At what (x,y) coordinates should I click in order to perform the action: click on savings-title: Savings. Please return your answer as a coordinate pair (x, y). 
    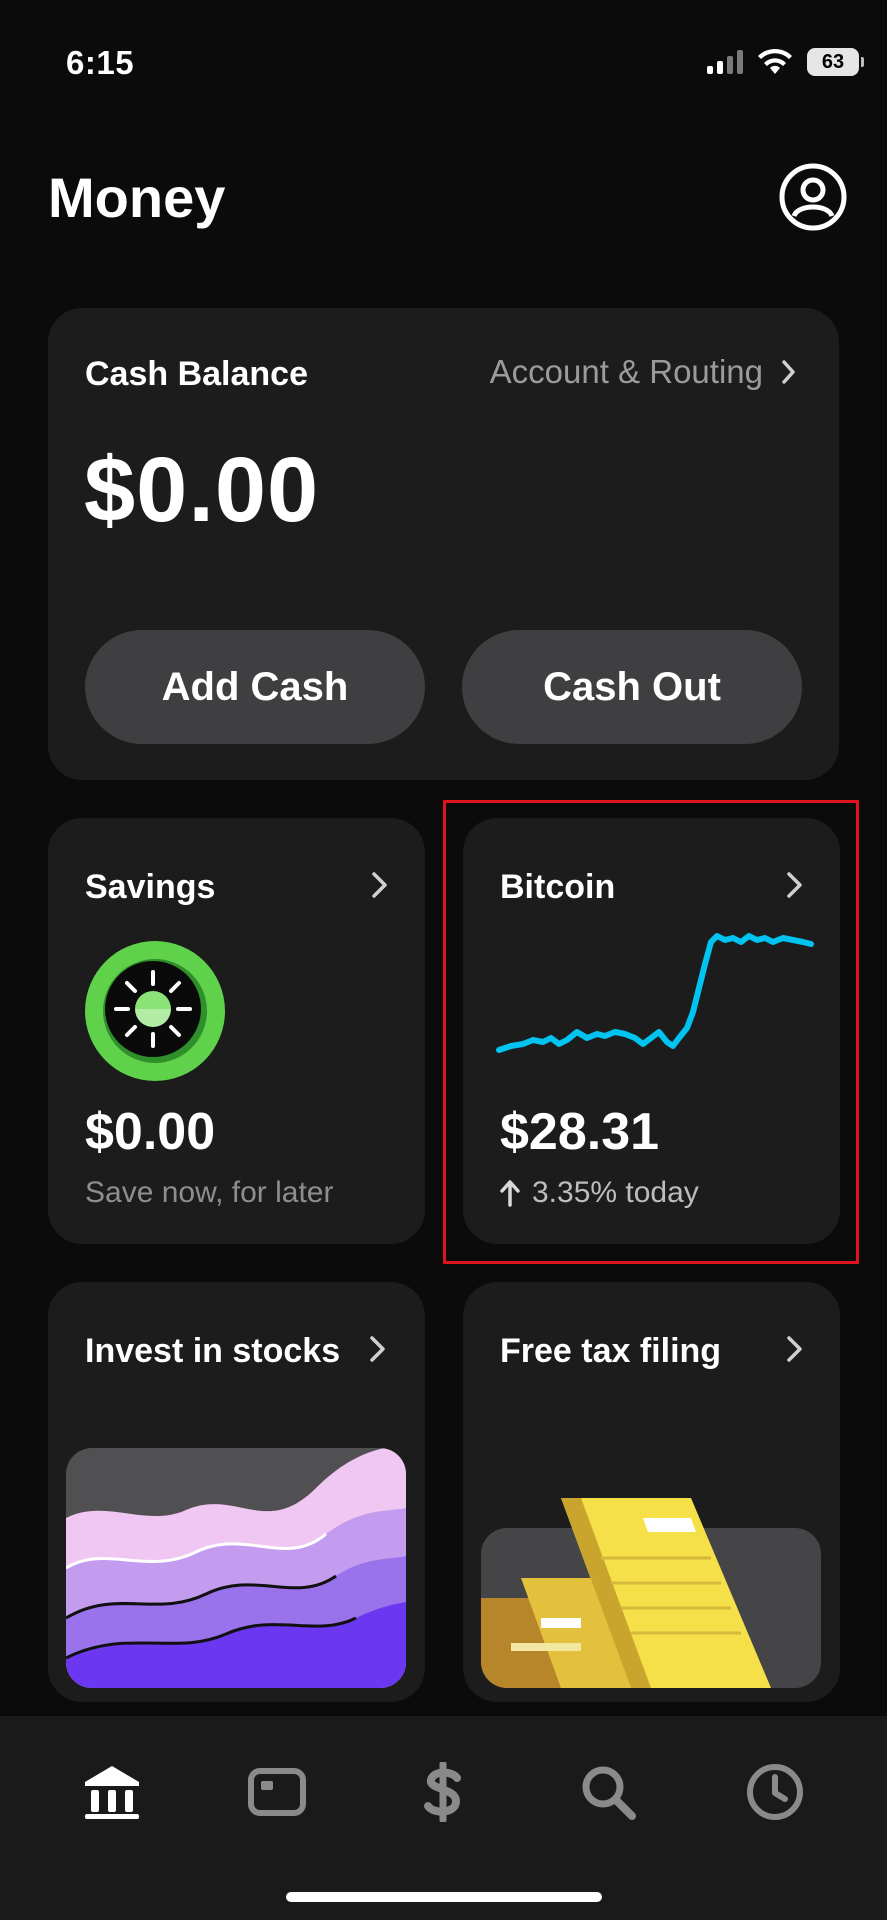
    Looking at the image, I should click on (150, 887).